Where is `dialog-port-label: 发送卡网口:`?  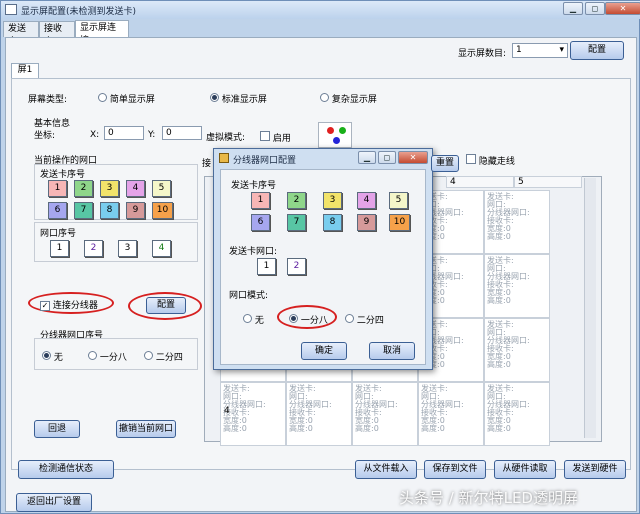
dialog-port-label: 发送卡网口: is located at coordinates (253, 252).